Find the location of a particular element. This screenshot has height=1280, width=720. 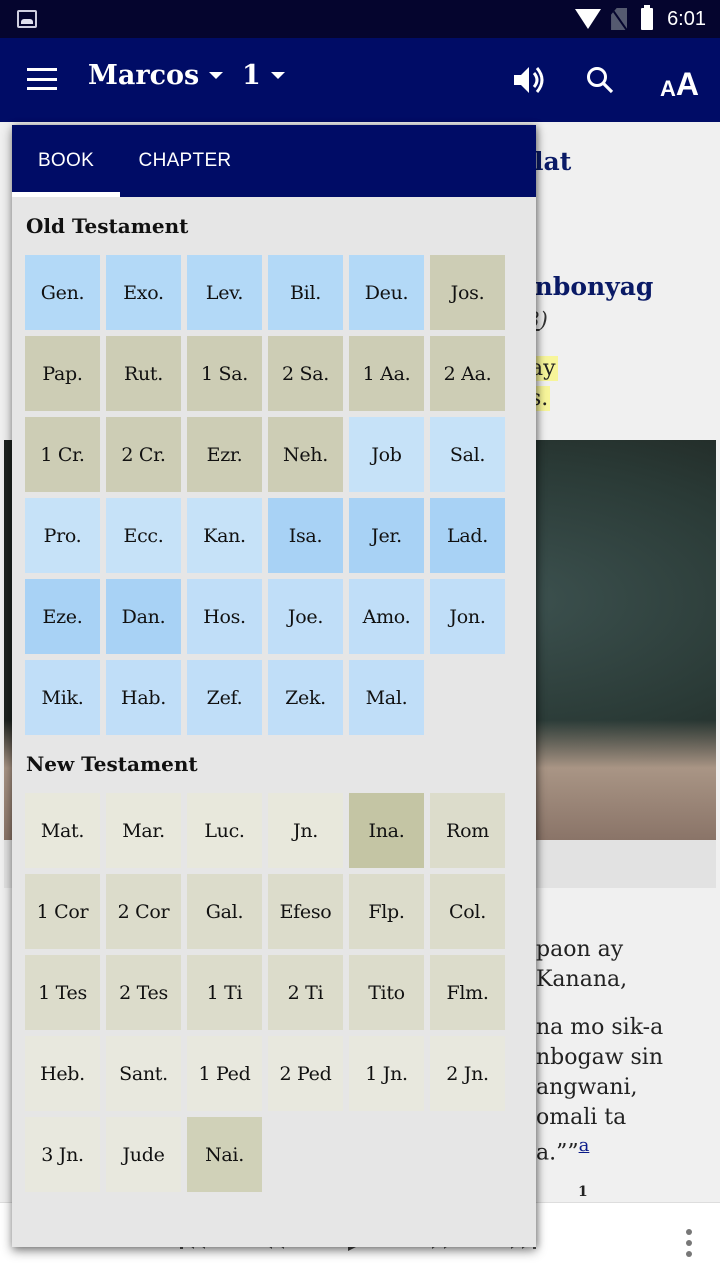

book-tile: Pro. is located at coordinates (62, 535).